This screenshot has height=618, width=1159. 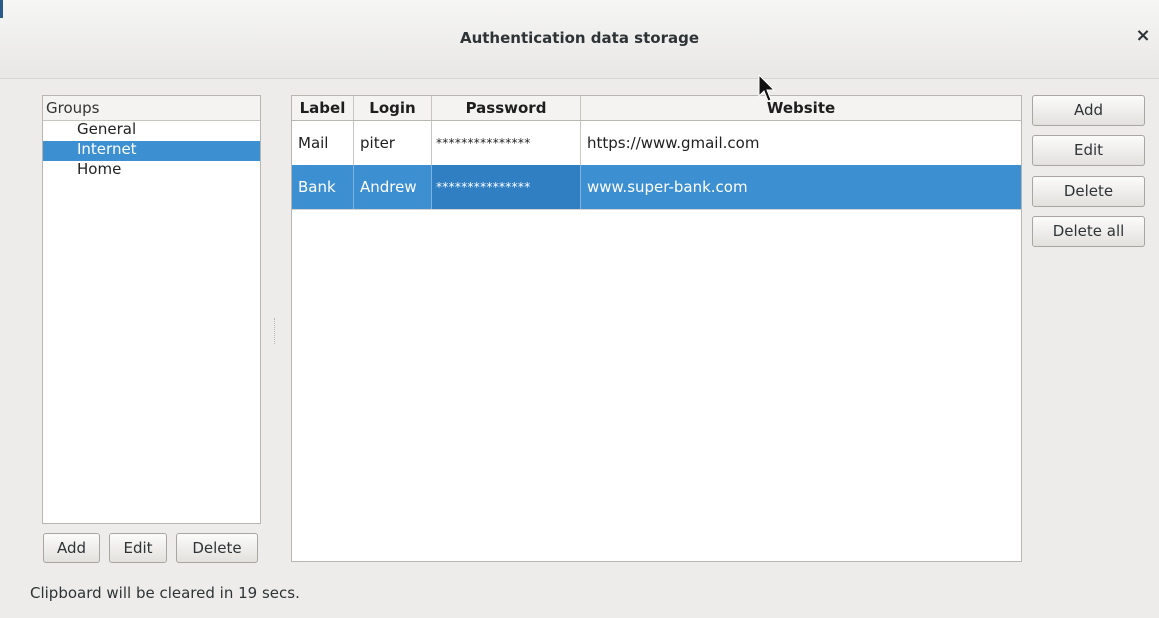 I want to click on column-header-login: Login, so click(x=393, y=108).